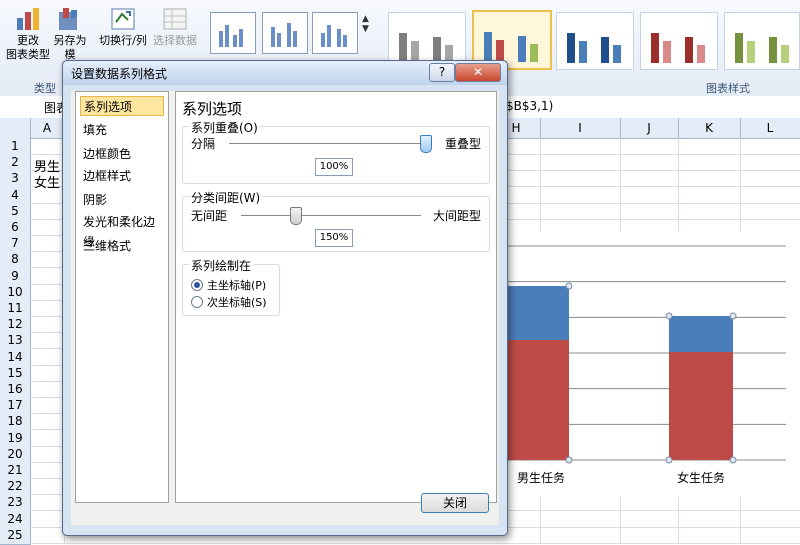 The height and width of the screenshot is (545, 800). I want to click on select-all-corner, so click(15, 128).